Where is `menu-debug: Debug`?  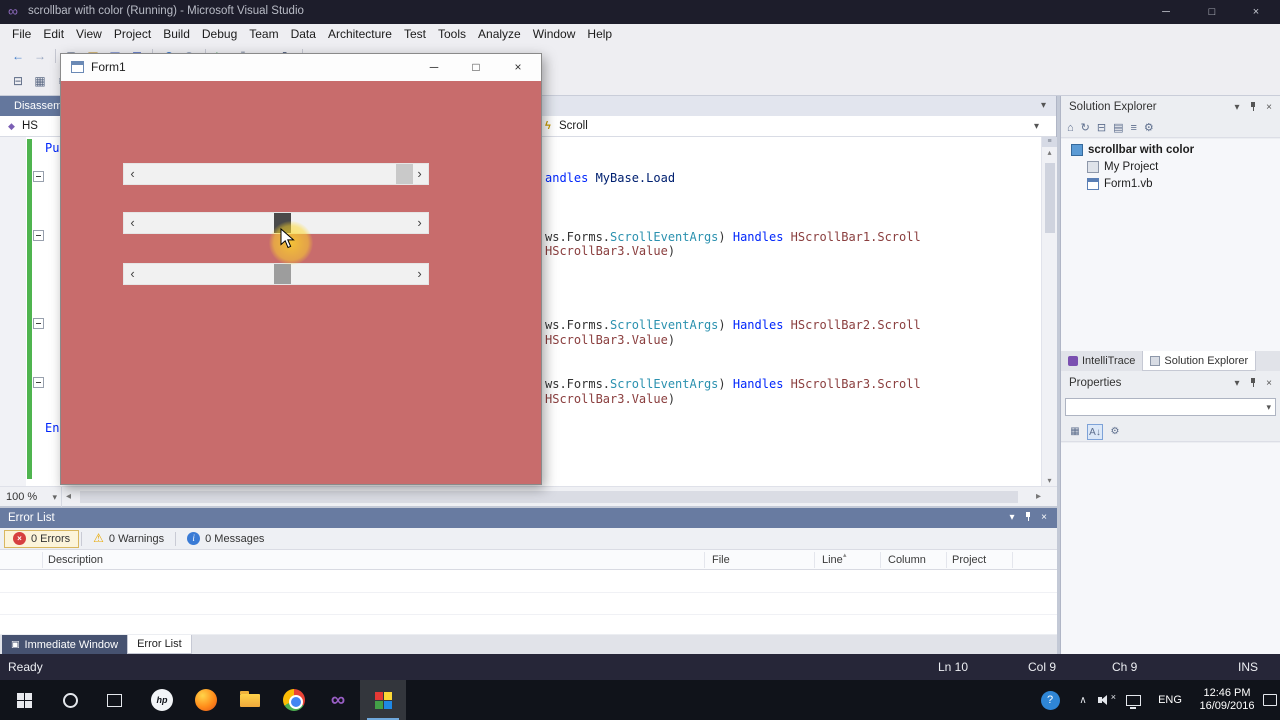 menu-debug: Debug is located at coordinates (219, 34).